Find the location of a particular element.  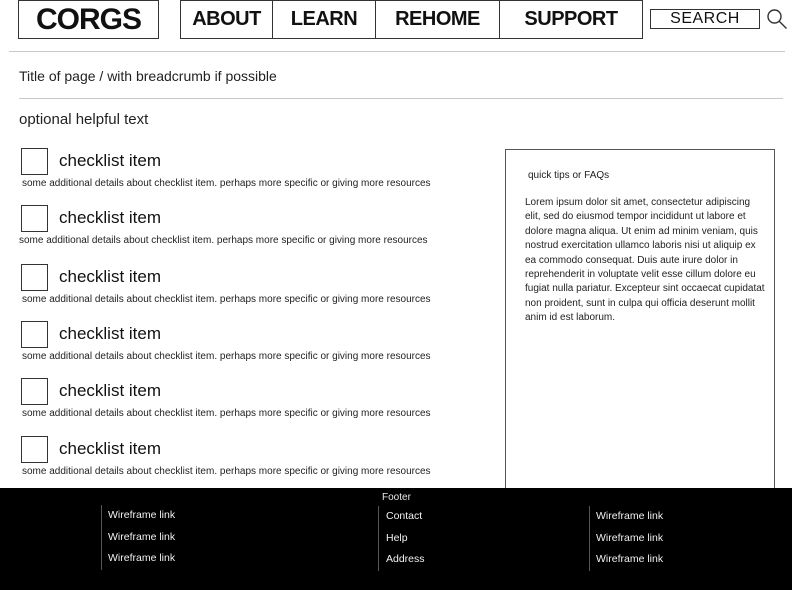

header-divider is located at coordinates (397, 51).